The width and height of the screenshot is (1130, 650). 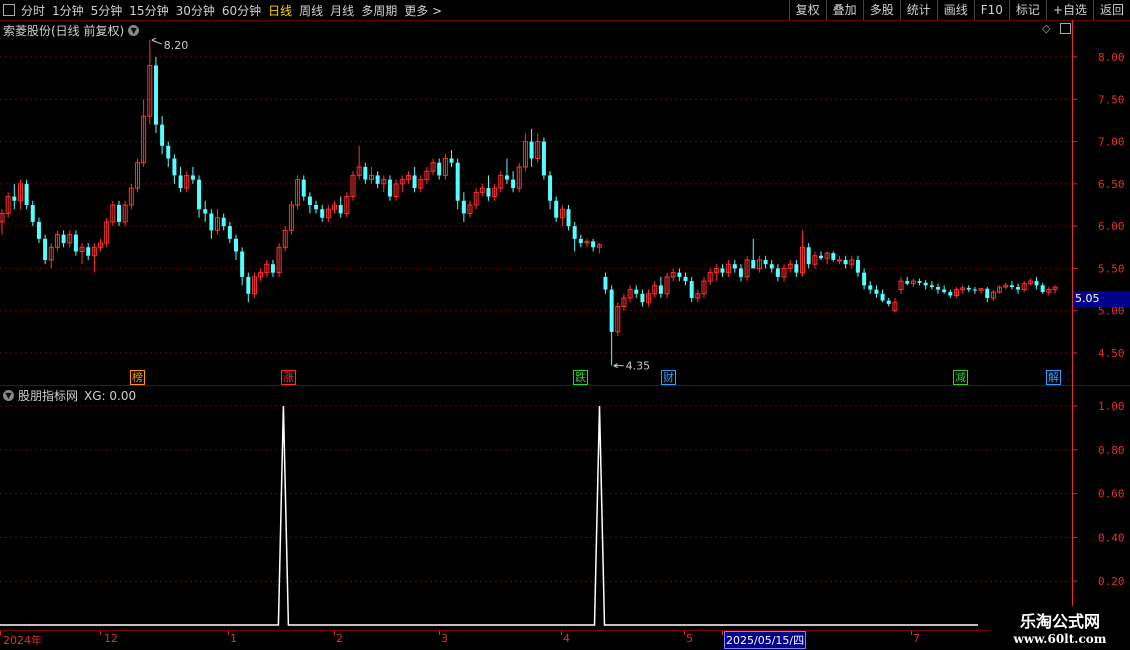 What do you see at coordinates (423, 10) in the screenshot?
I see `period-tab-10: 更多 >` at bounding box center [423, 10].